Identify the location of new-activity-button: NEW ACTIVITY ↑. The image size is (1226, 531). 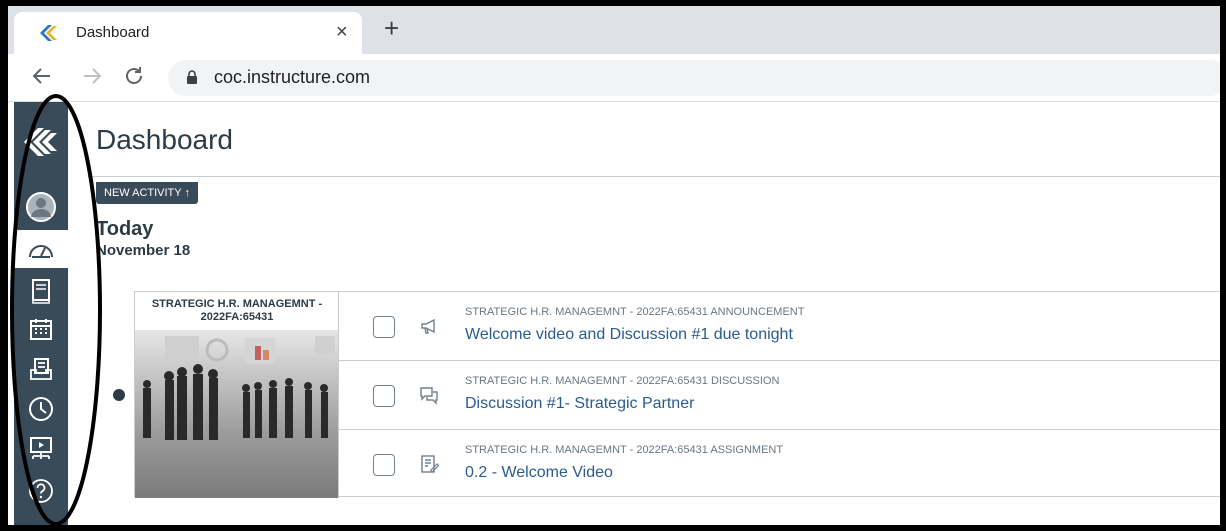
(147, 193).